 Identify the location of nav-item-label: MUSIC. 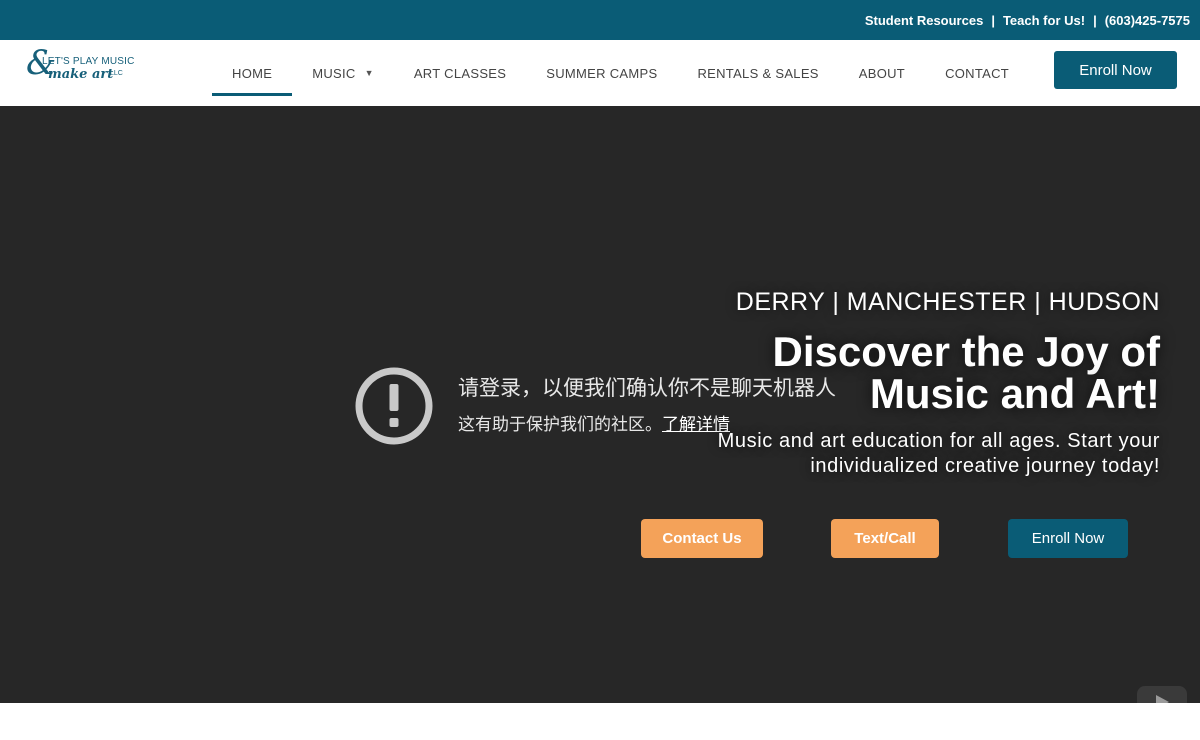
(334, 73).